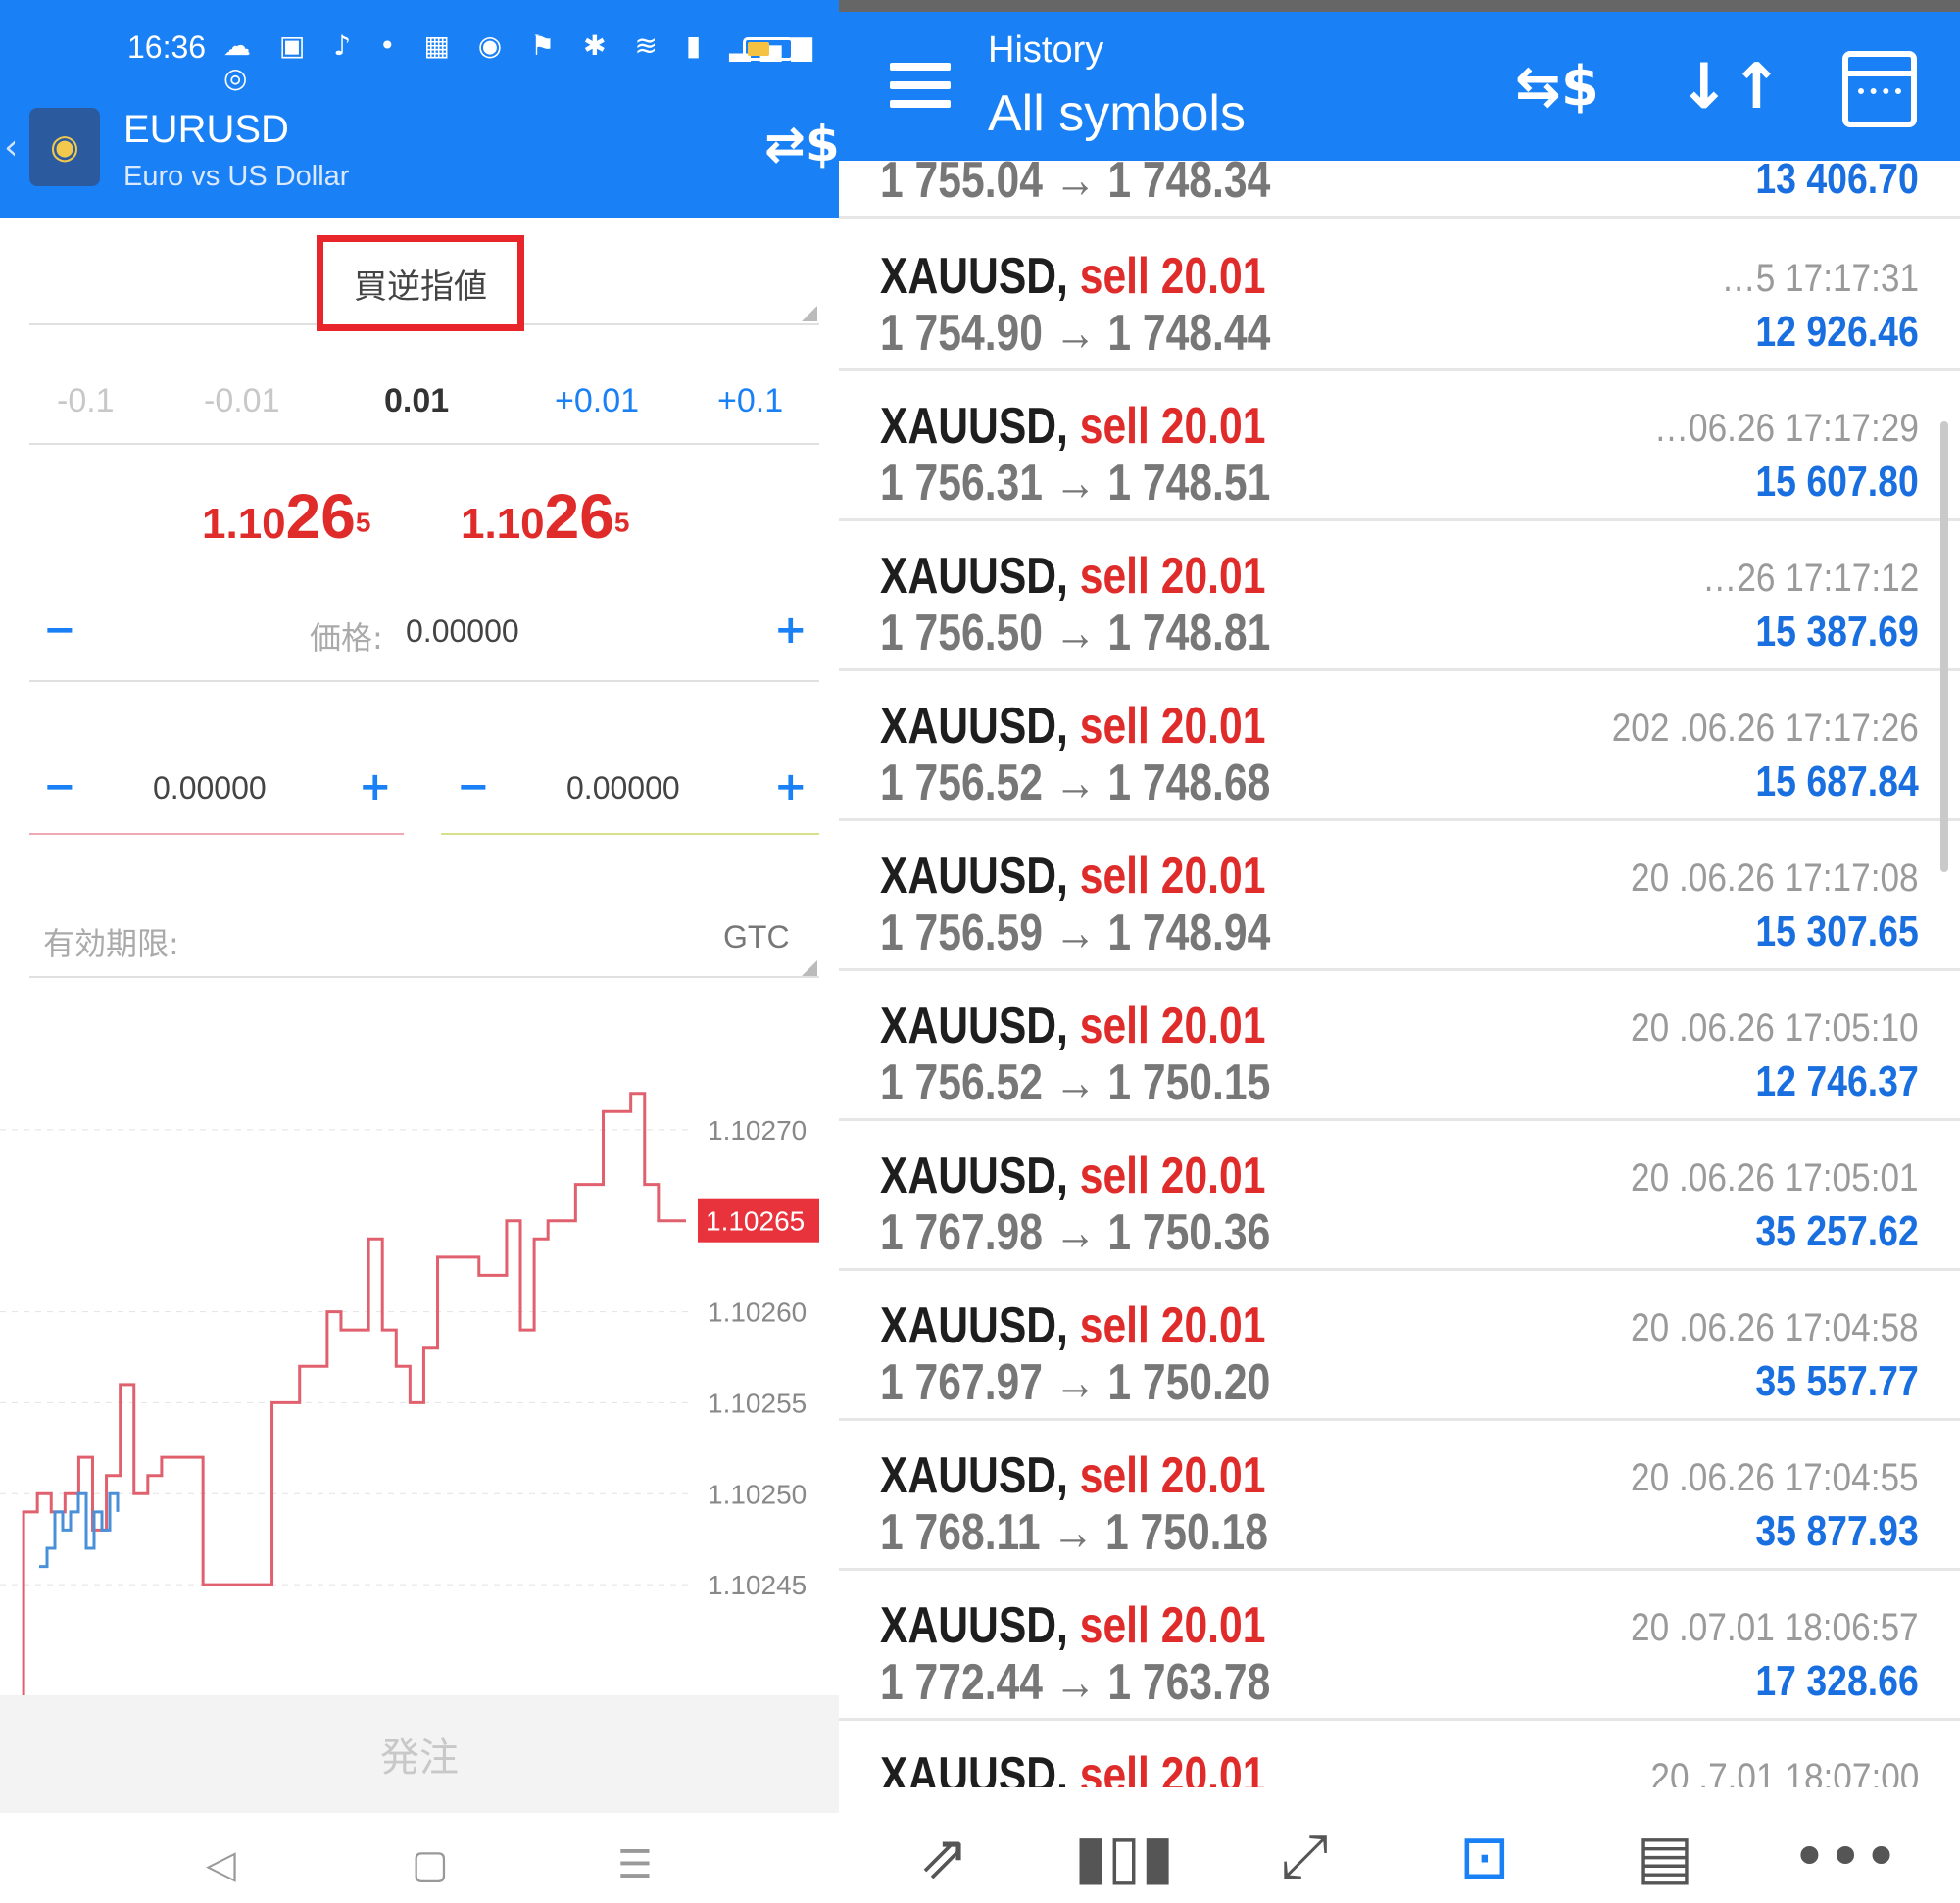 This screenshot has height=1903, width=1960. I want to click on chart-candles-icon: ▮▯▮, so click(1124, 1856).